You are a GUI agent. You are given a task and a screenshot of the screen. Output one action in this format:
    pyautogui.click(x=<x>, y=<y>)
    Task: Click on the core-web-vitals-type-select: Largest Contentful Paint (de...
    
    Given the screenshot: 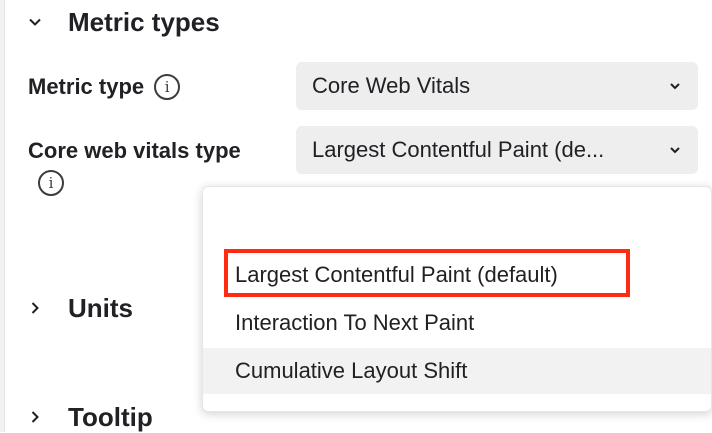 What is the action you would take?
    pyautogui.click(x=497, y=150)
    